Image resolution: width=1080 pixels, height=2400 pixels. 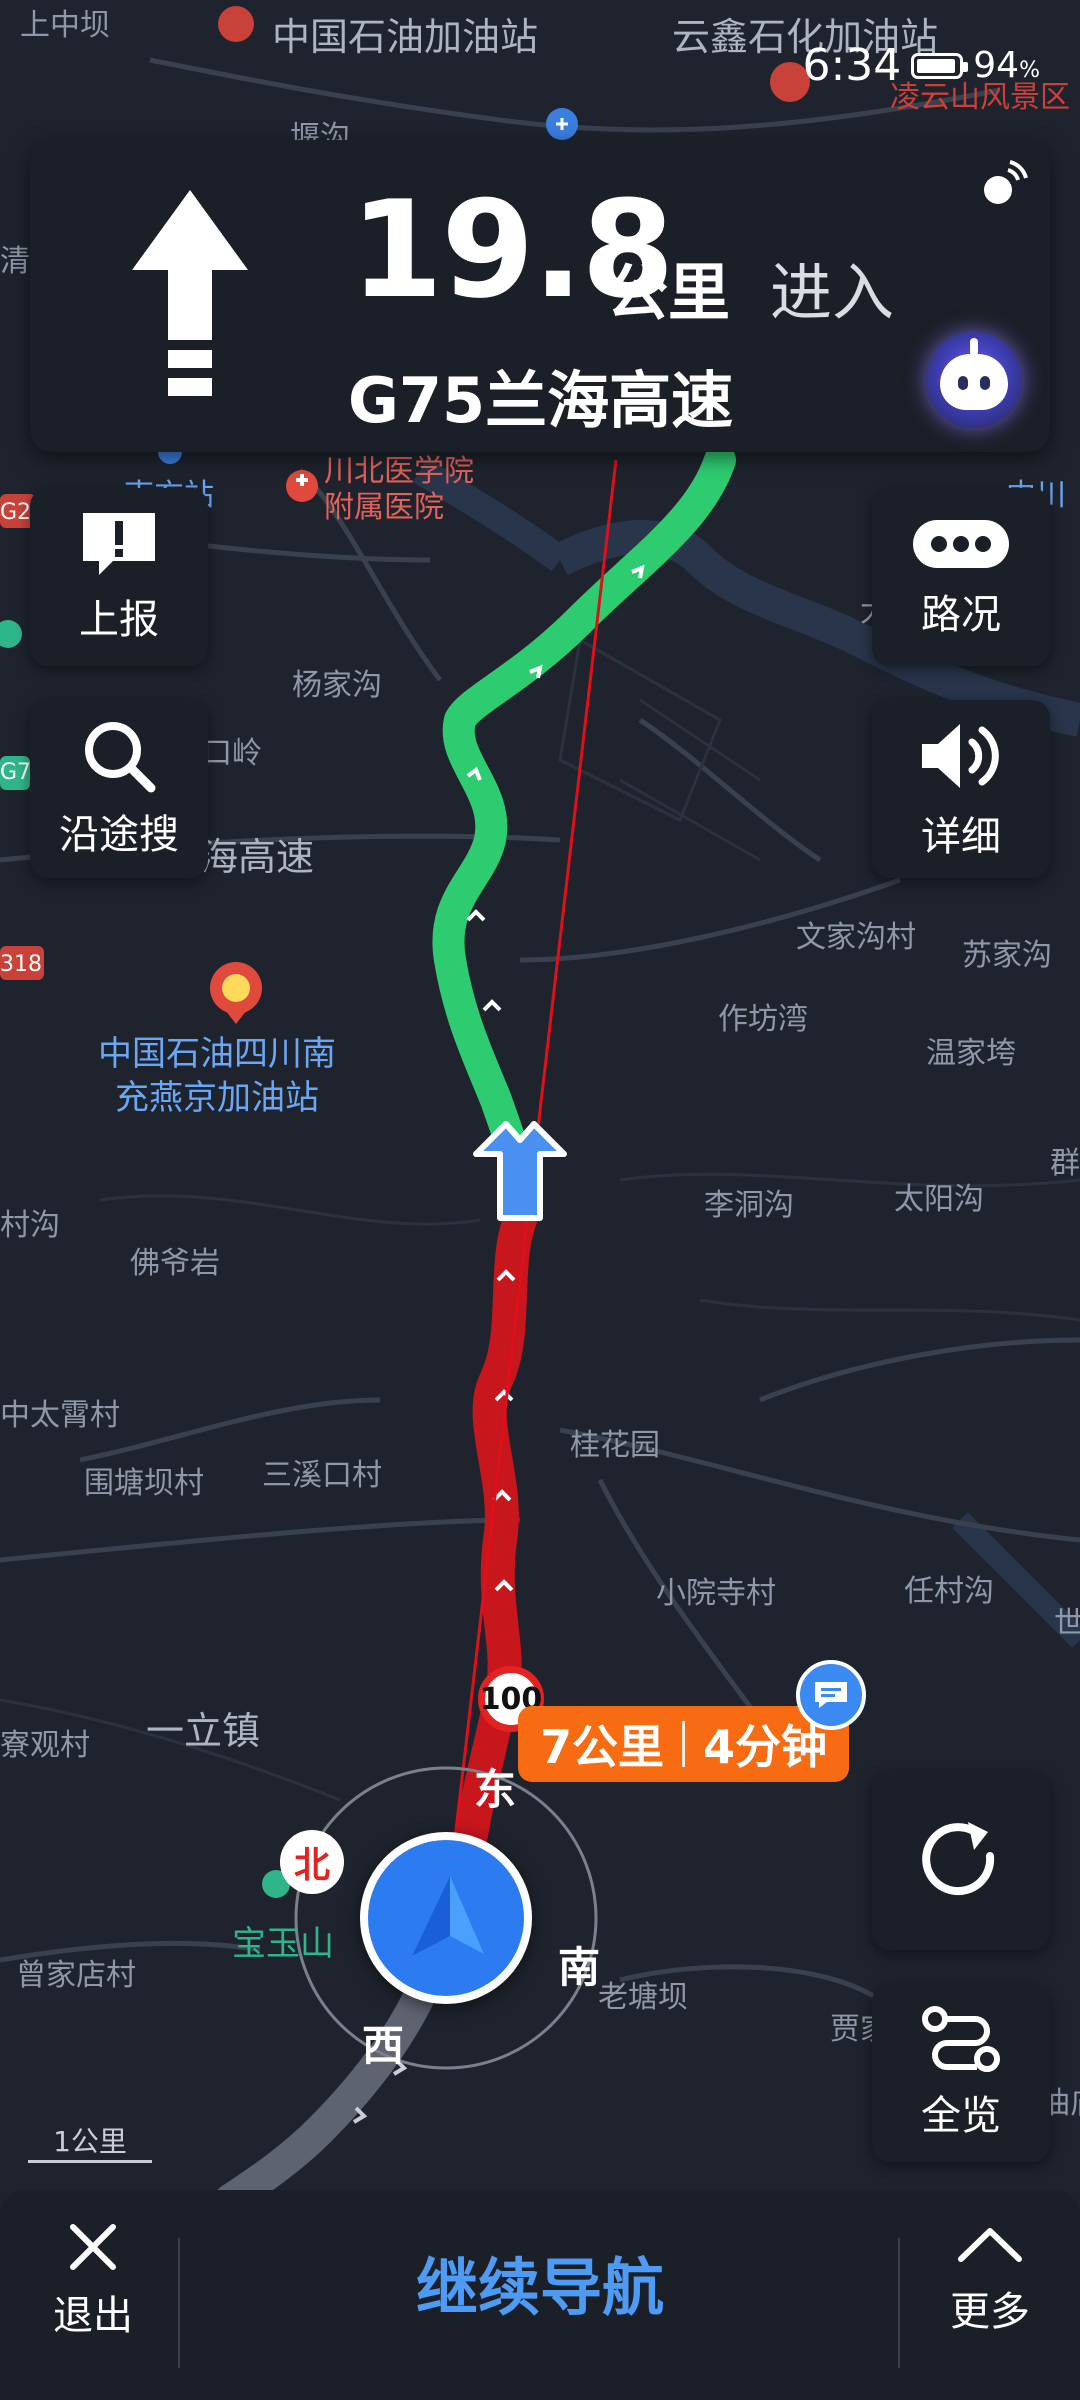 I want to click on clock: 6:34, so click(x=852, y=65).